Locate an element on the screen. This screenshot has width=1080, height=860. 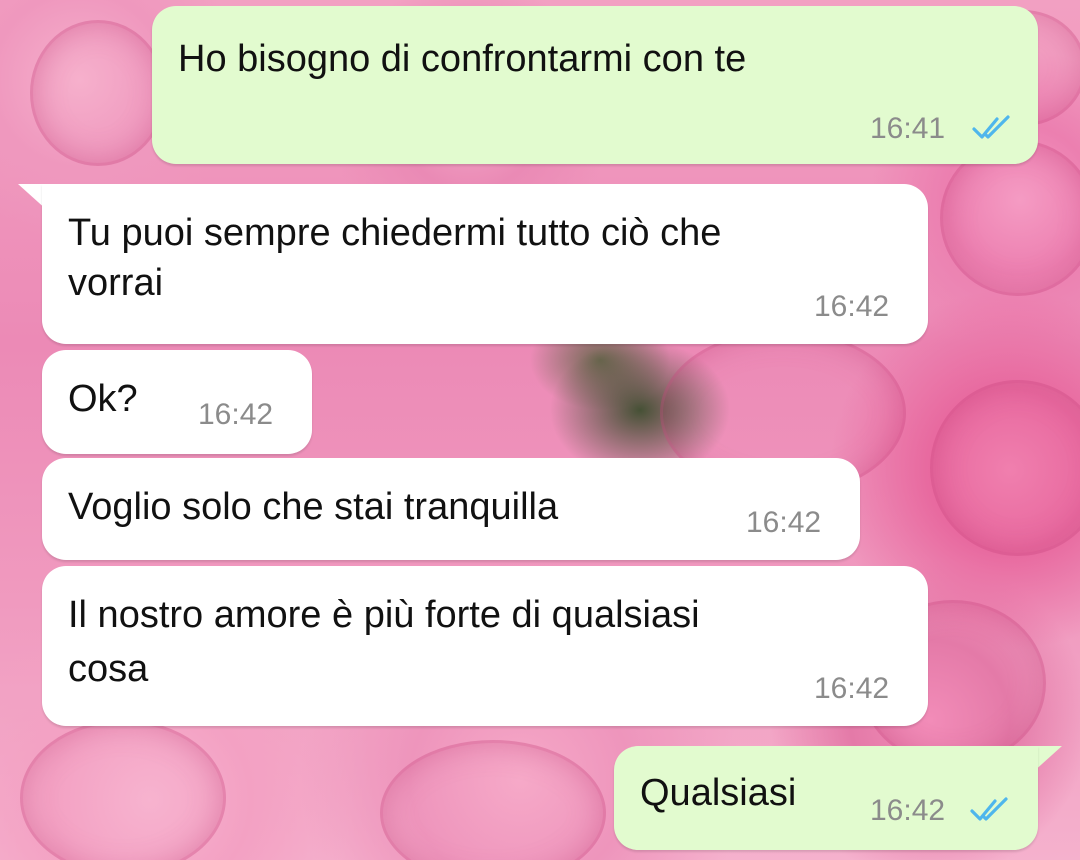
message-bubble-incoming: Voglio solo che stai tranquilla 16:42 is located at coordinates (451, 509).